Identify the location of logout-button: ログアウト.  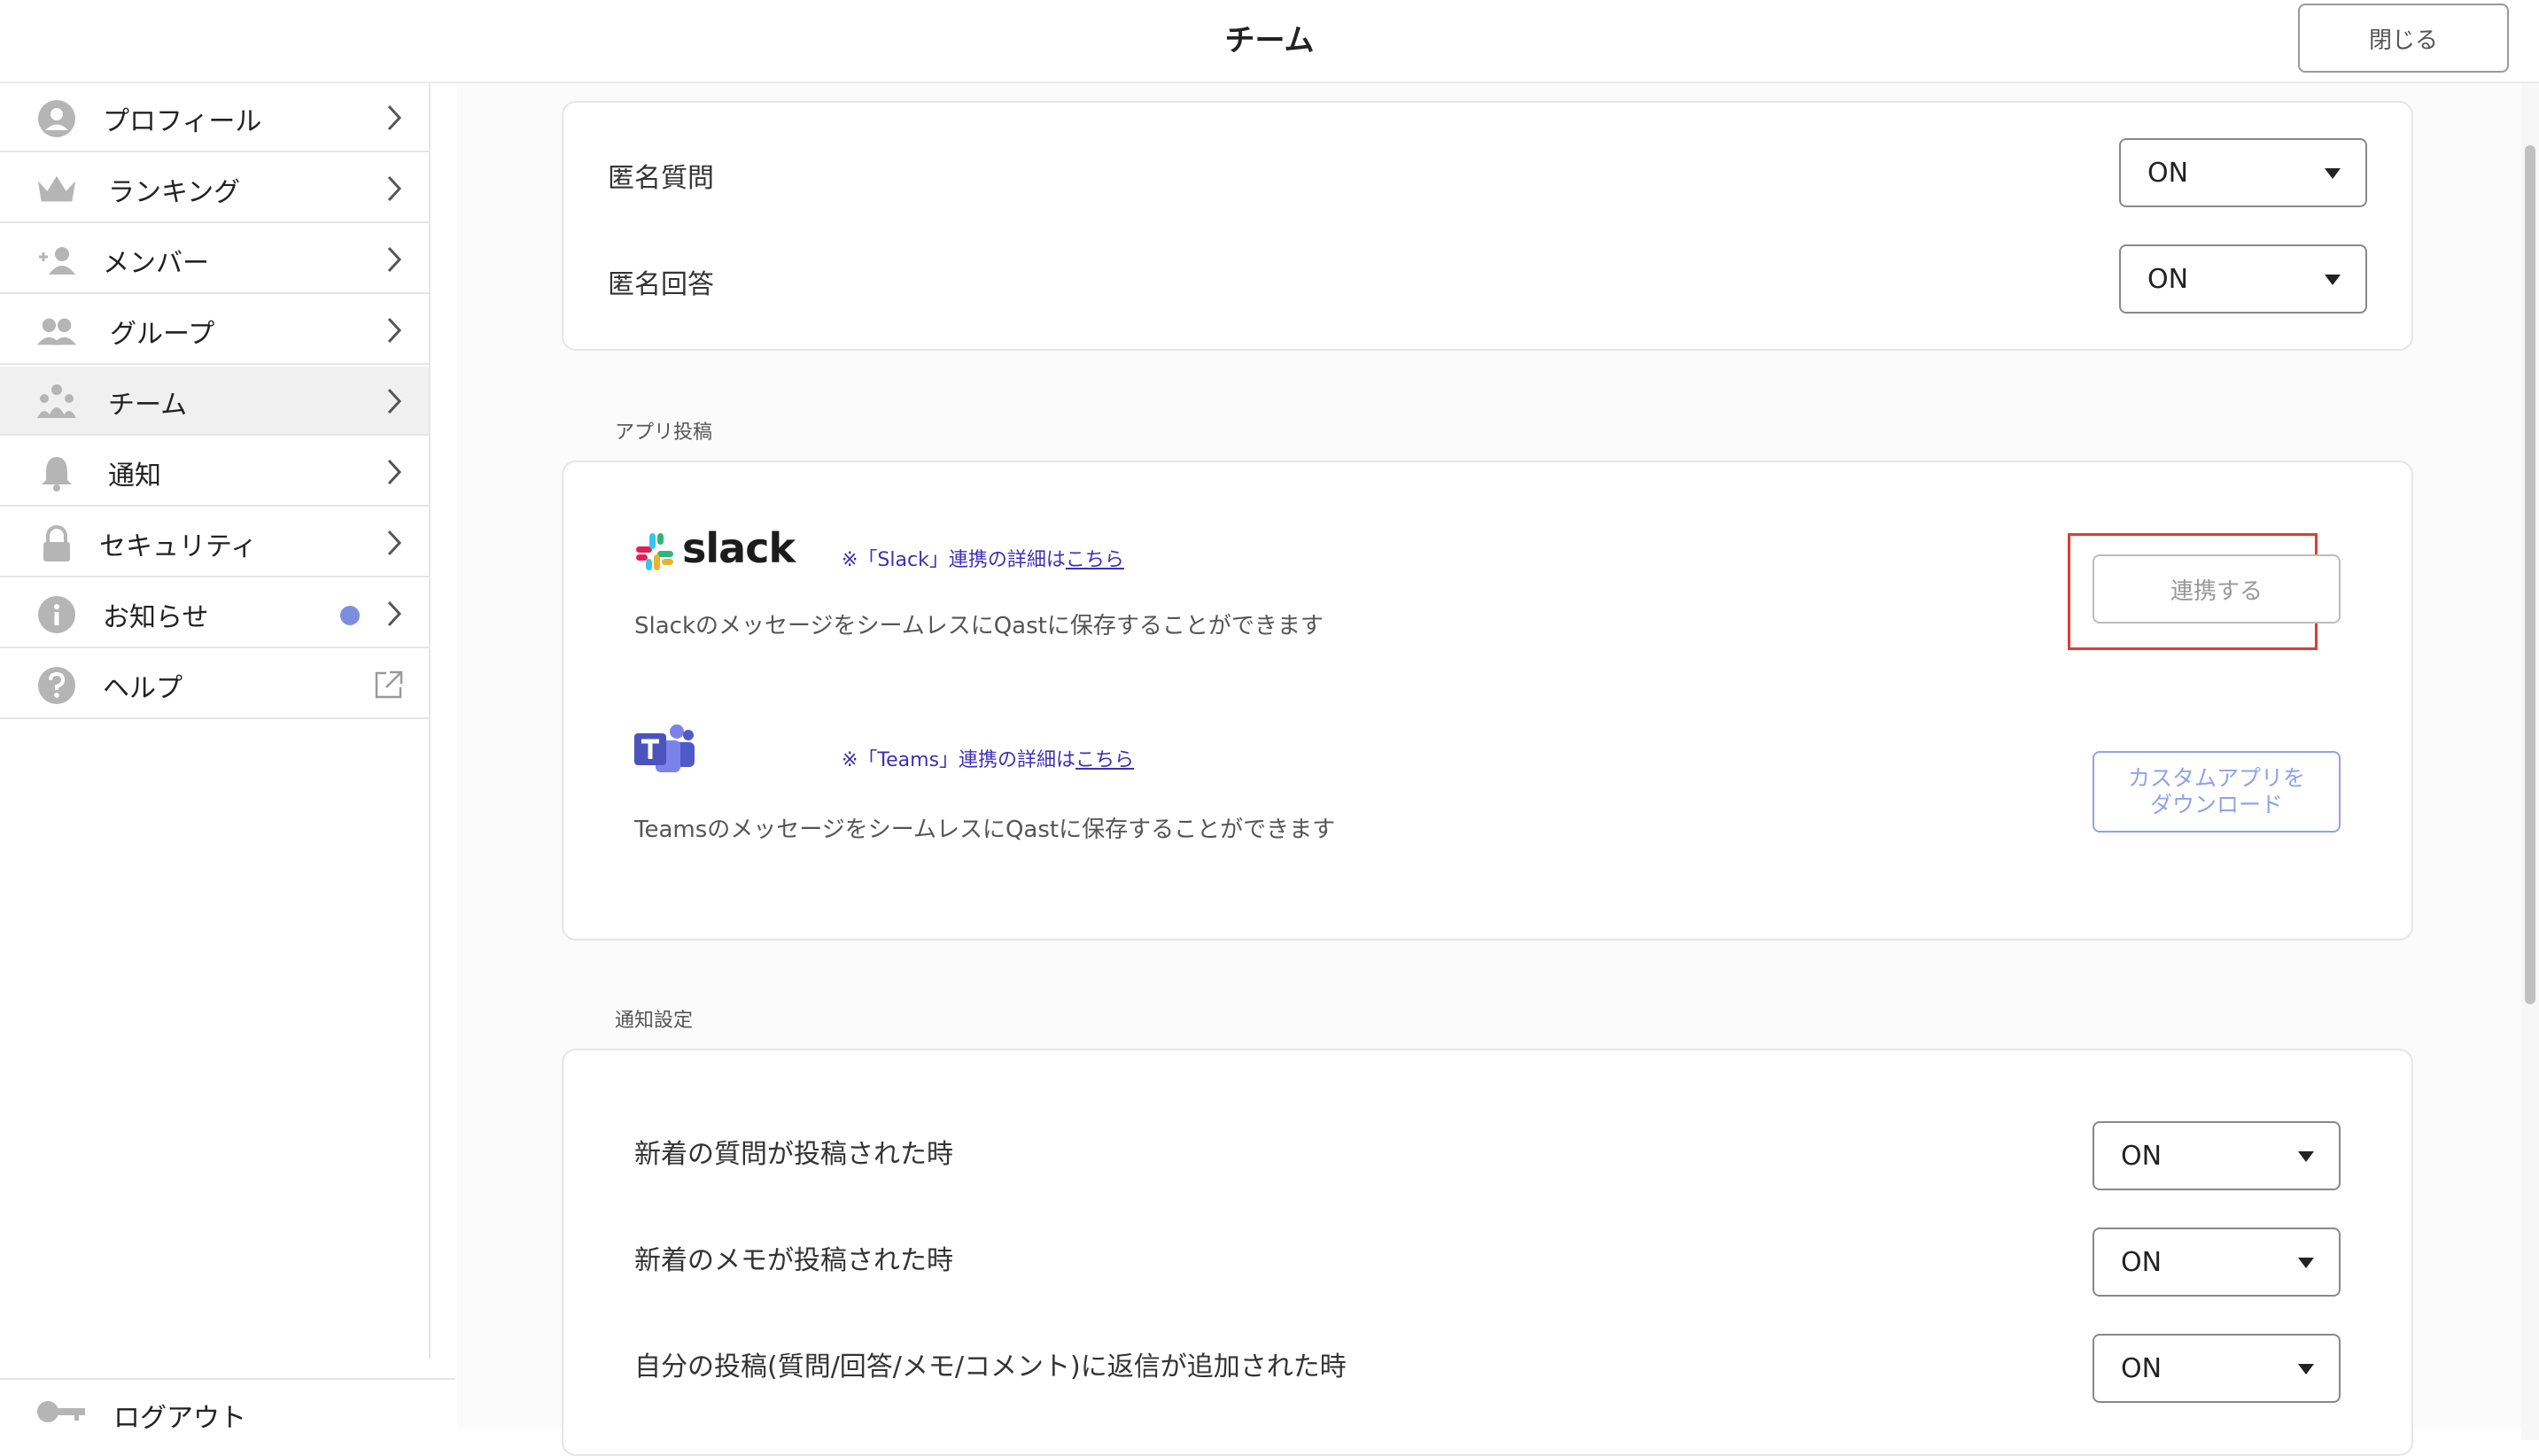
(227, 1410).